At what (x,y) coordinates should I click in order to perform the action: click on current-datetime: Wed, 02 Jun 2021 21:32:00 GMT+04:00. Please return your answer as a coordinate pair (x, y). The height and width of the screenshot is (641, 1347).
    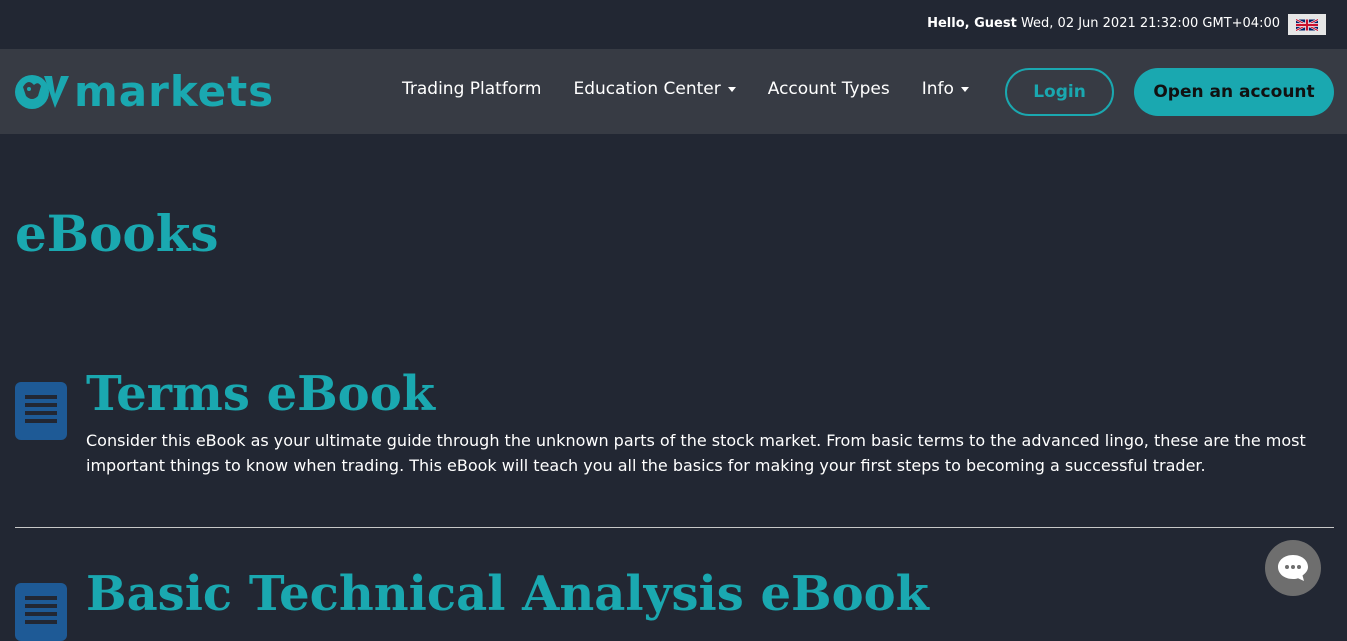
    Looking at the image, I should click on (1150, 23).